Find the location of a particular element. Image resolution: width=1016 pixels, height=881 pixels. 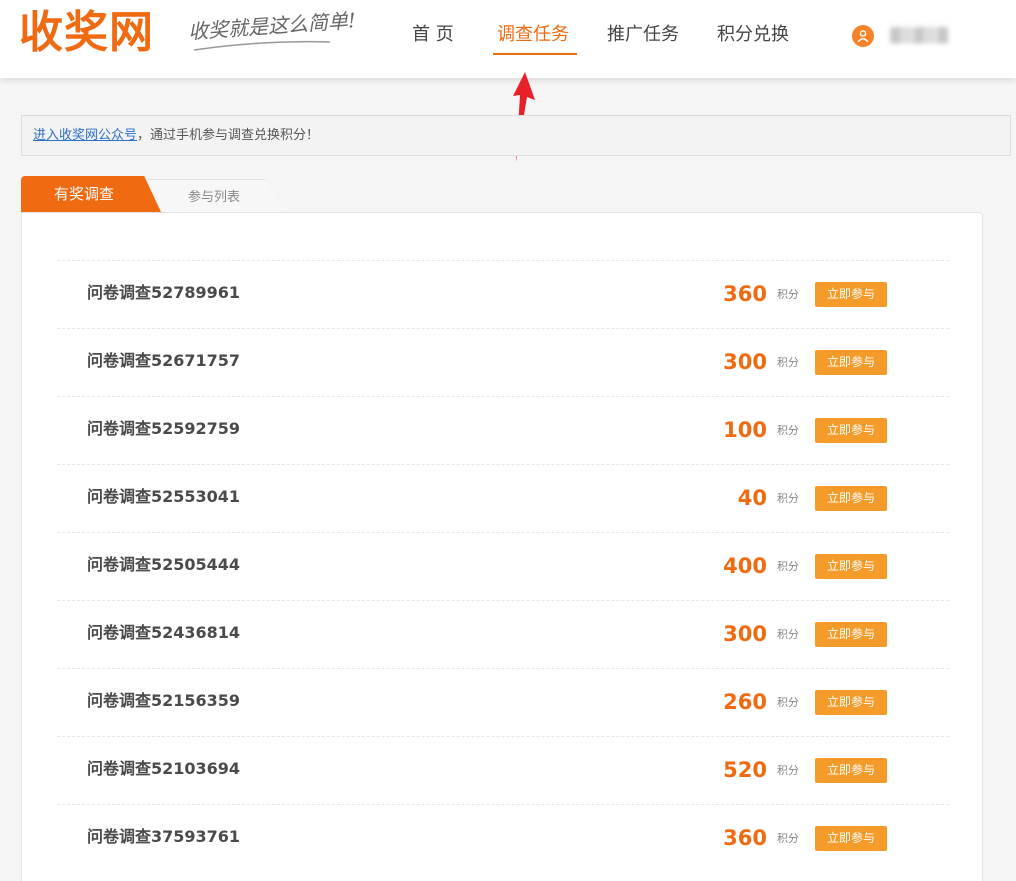

survey-row: 问卷调查37593761 360 积分 立即参与 is located at coordinates (503, 838).